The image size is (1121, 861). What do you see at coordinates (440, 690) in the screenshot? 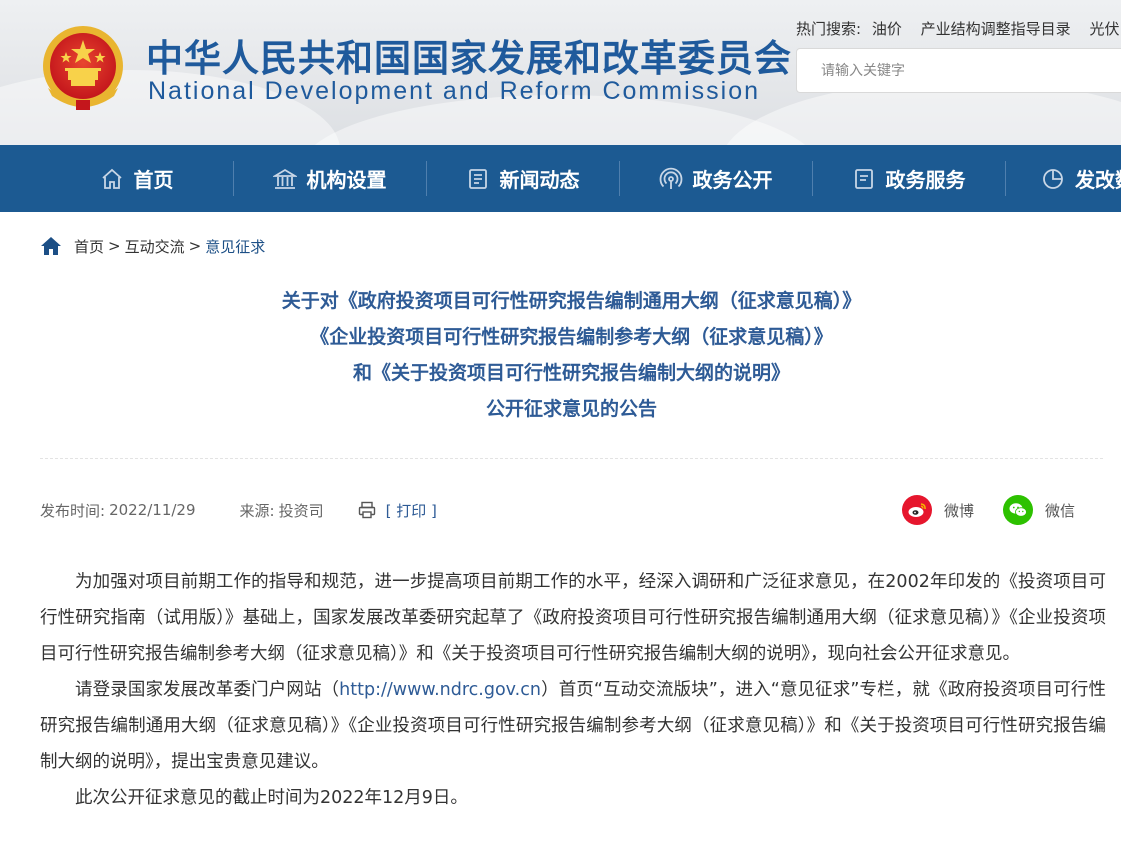
I see `ndrc-website-link: http://www.ndrc.gov.cn` at bounding box center [440, 690].